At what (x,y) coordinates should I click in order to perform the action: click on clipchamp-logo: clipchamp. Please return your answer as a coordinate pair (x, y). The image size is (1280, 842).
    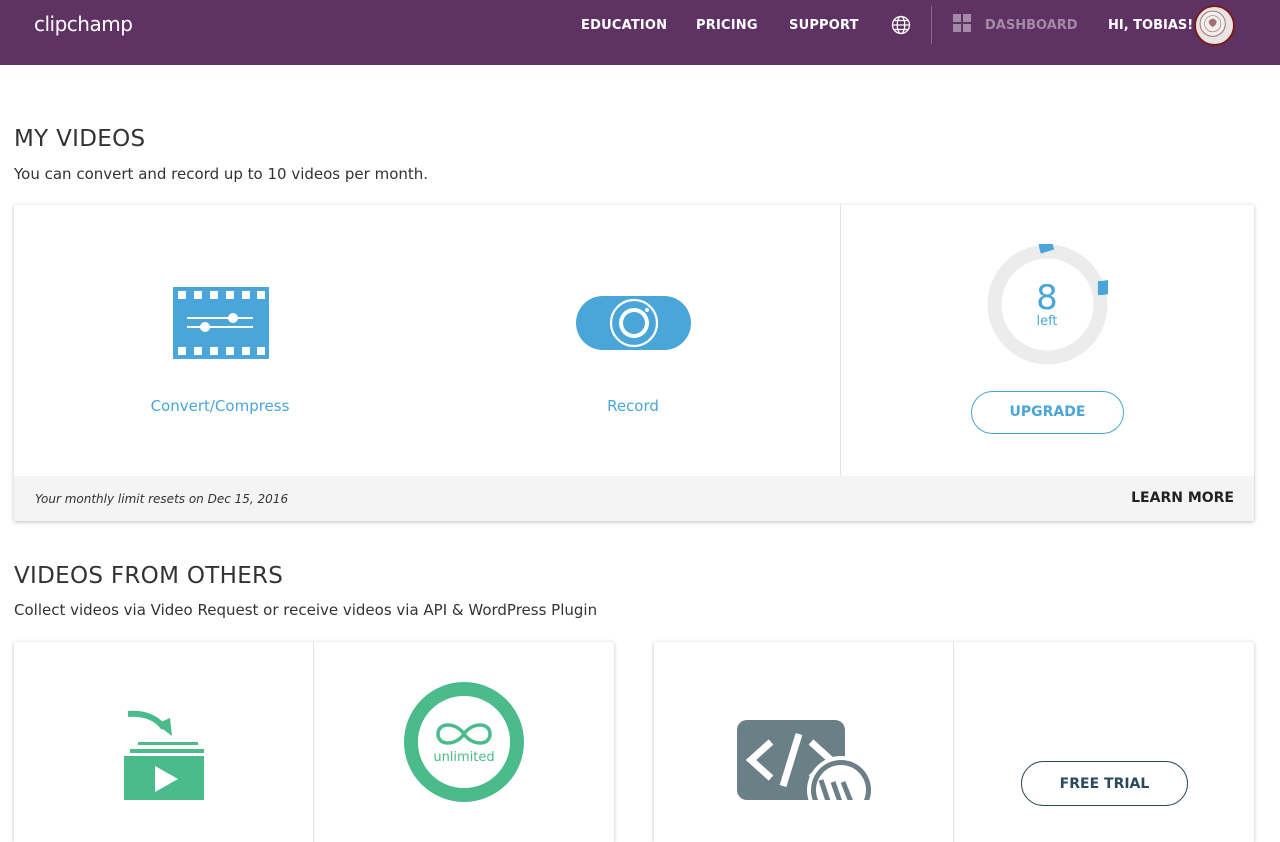
    Looking at the image, I should click on (83, 24).